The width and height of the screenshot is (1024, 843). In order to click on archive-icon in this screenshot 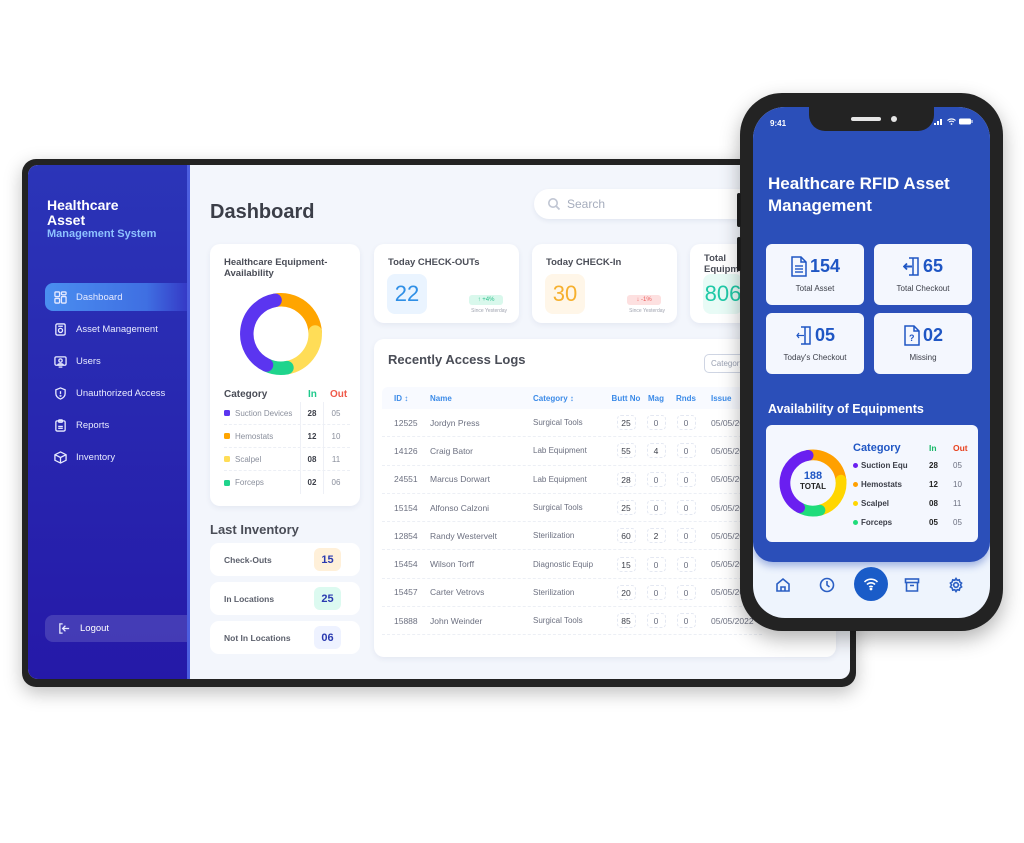, I will do `click(912, 585)`.